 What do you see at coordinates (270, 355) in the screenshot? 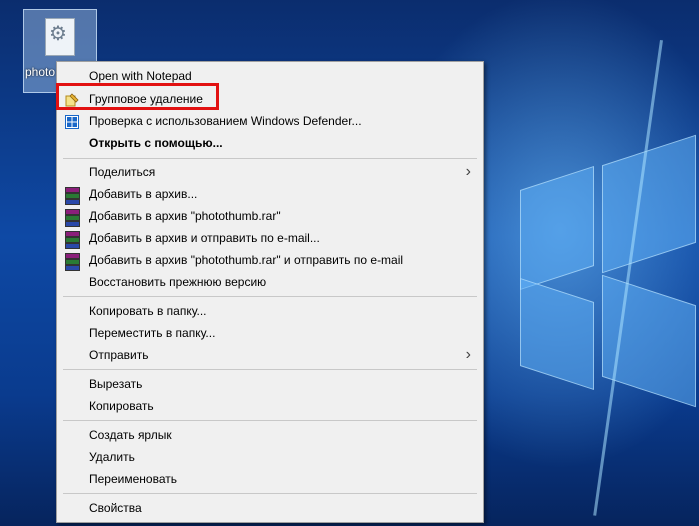
I see `menu-item-send-to: Отправить ›` at bounding box center [270, 355].